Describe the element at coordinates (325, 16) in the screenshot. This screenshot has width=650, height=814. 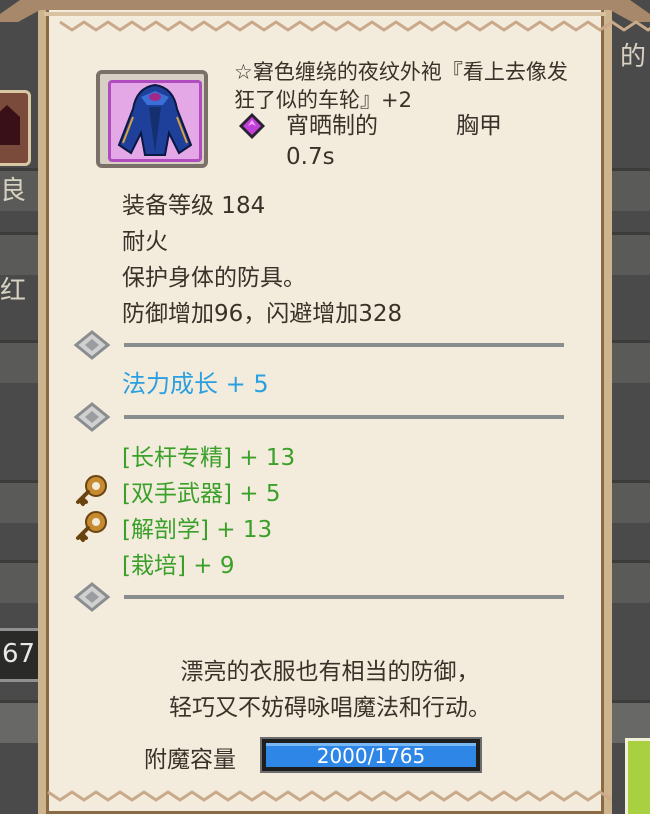
I see `tooltip-top-border` at that location.